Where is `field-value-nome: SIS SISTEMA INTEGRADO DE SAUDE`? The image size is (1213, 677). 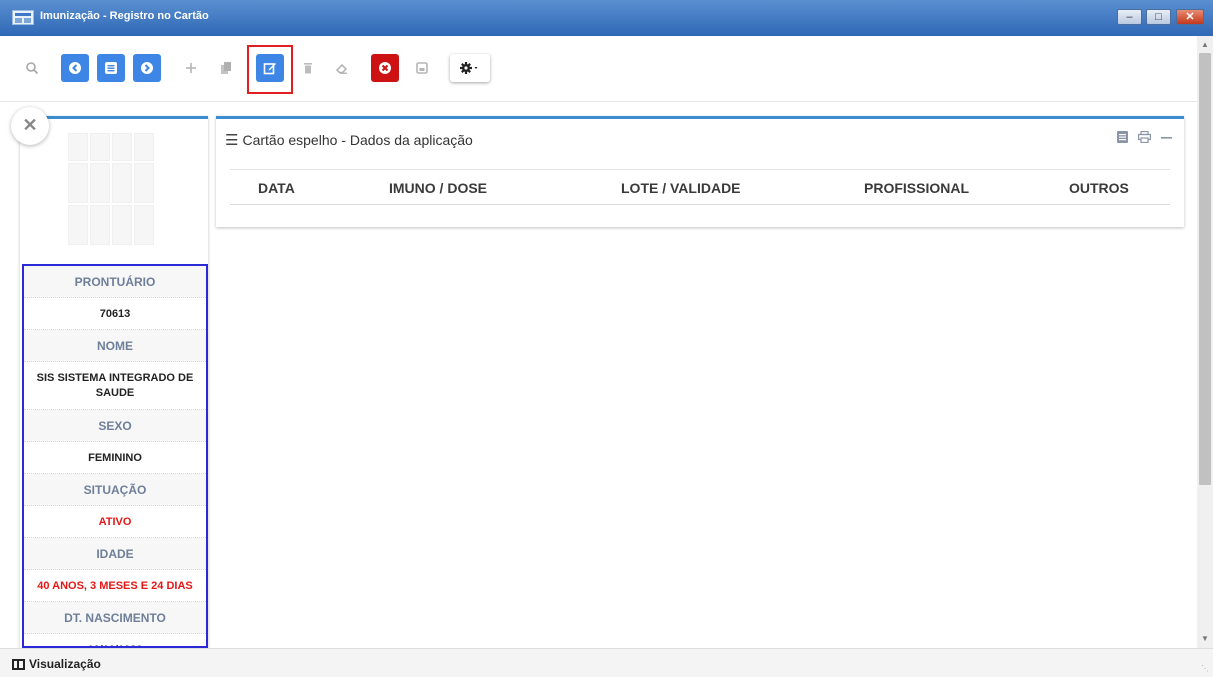 field-value-nome: SIS SISTEMA INTEGRADO DE SAUDE is located at coordinates (115, 386).